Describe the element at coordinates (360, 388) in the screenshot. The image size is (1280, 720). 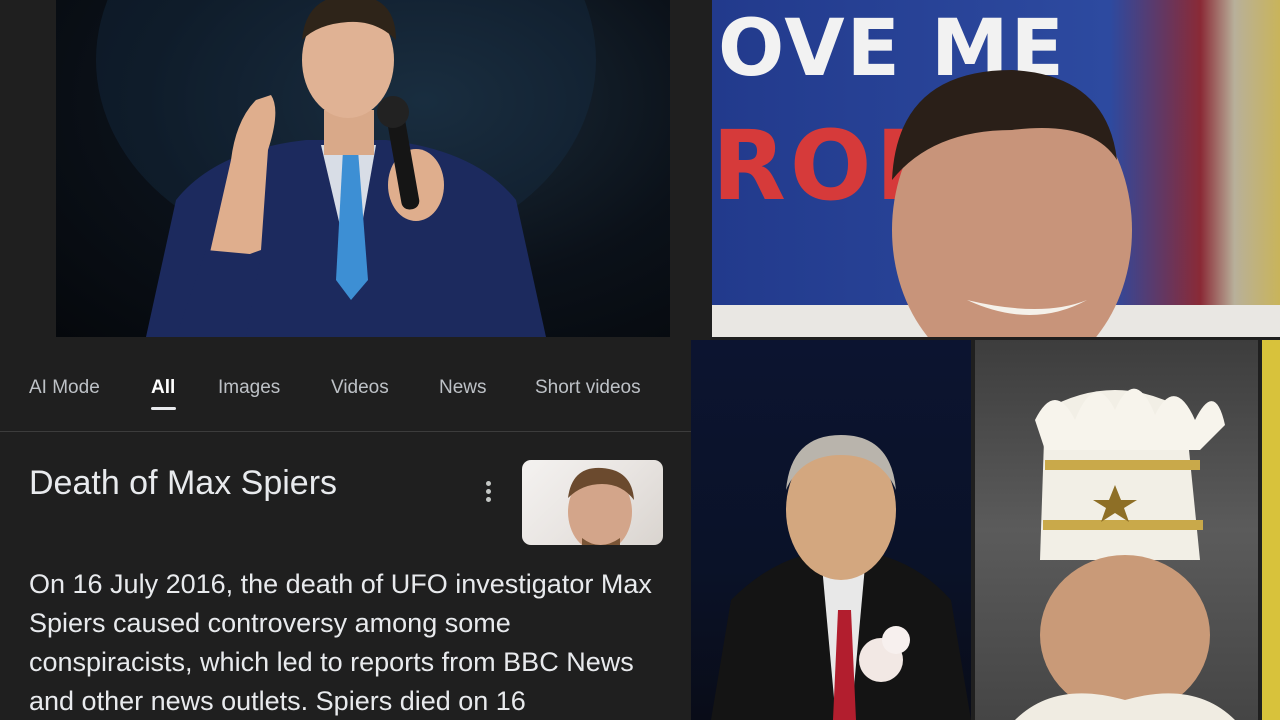
I see `tab-videos: Videos` at that location.